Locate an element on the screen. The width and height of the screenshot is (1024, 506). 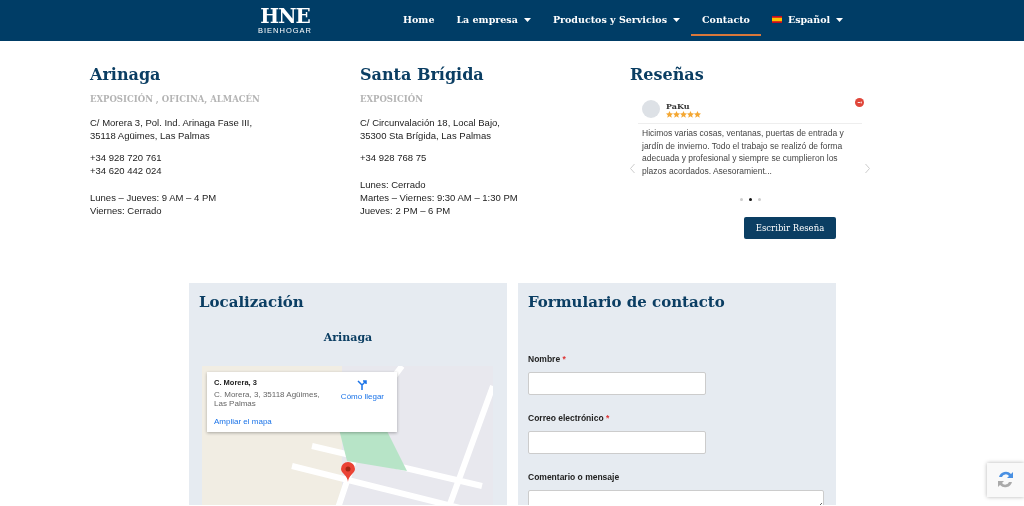
nav-link: Contacto is located at coordinates (726, 20).